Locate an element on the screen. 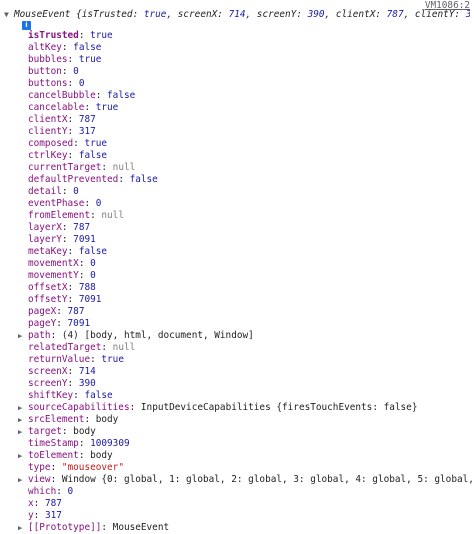 This screenshot has height=534, width=474. property-key: eventPhase is located at coordinates (56, 203).